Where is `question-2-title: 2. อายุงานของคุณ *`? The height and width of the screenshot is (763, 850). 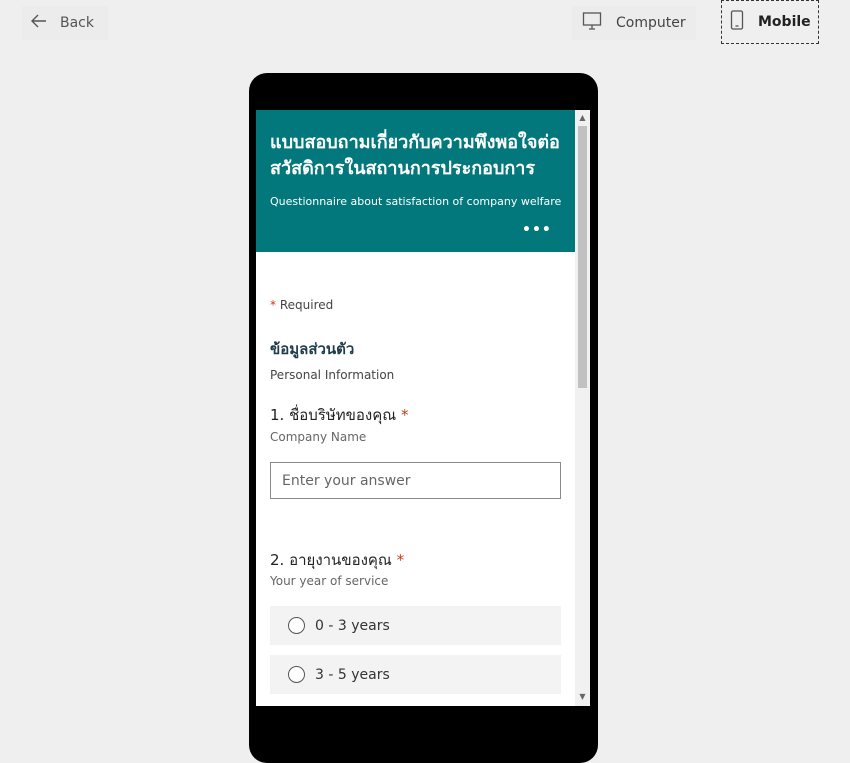
question-2-title: 2. อายุงานของคุณ * is located at coordinates (337, 560).